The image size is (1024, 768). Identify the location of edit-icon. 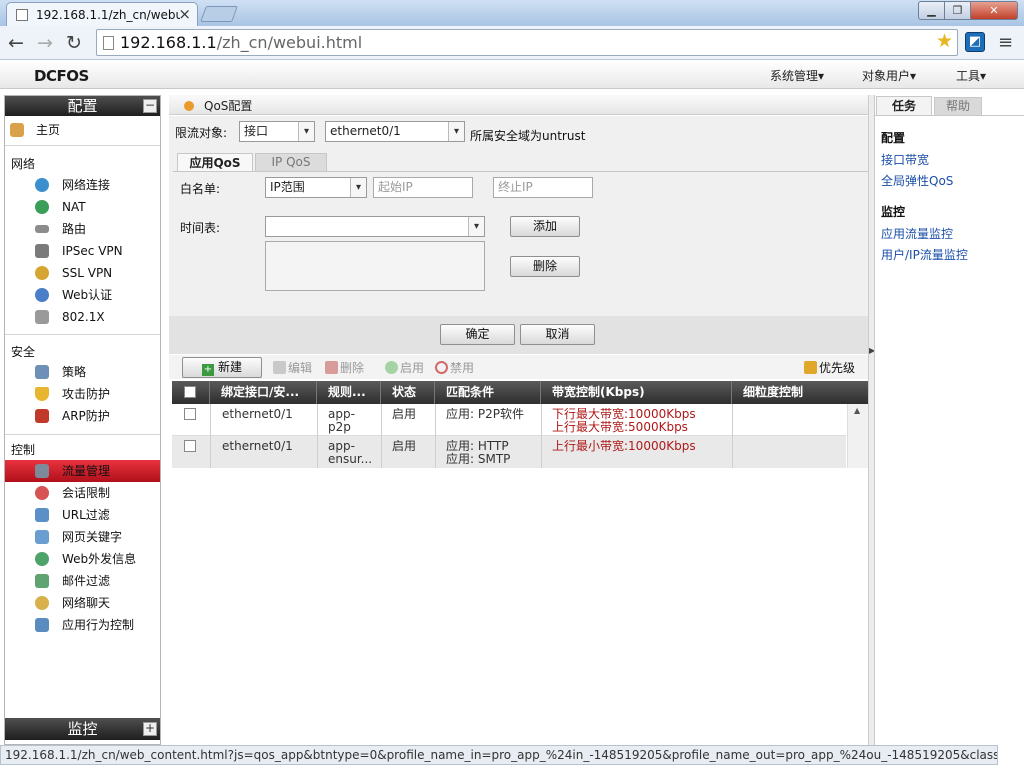
(279, 367).